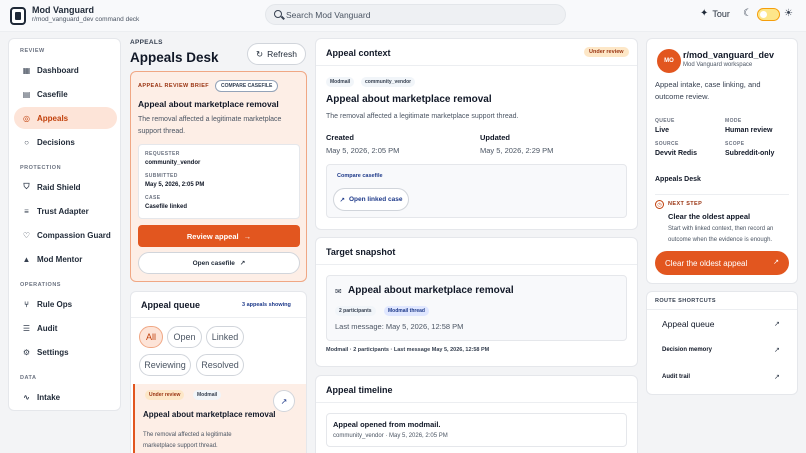 Image resolution: width=806 pixels, height=453 pixels. I want to click on shortcut-audit-trail: Audit trail, so click(676, 377).